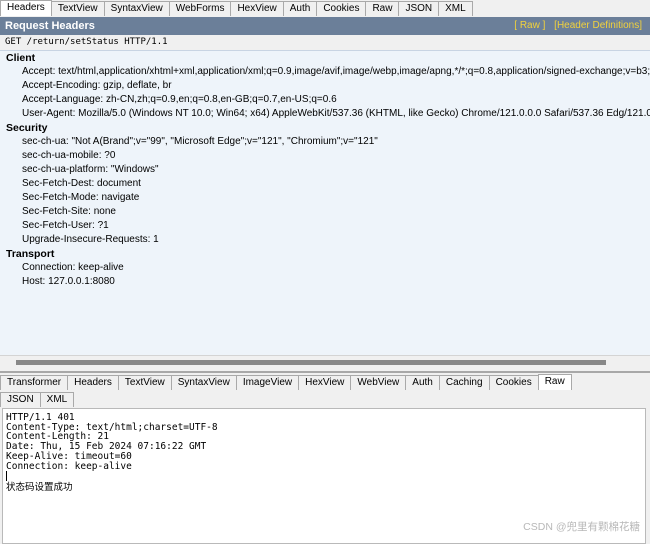 This screenshot has height=544, width=650. I want to click on header-row: sec-ch-ua-mobile: ?0, so click(336, 156).